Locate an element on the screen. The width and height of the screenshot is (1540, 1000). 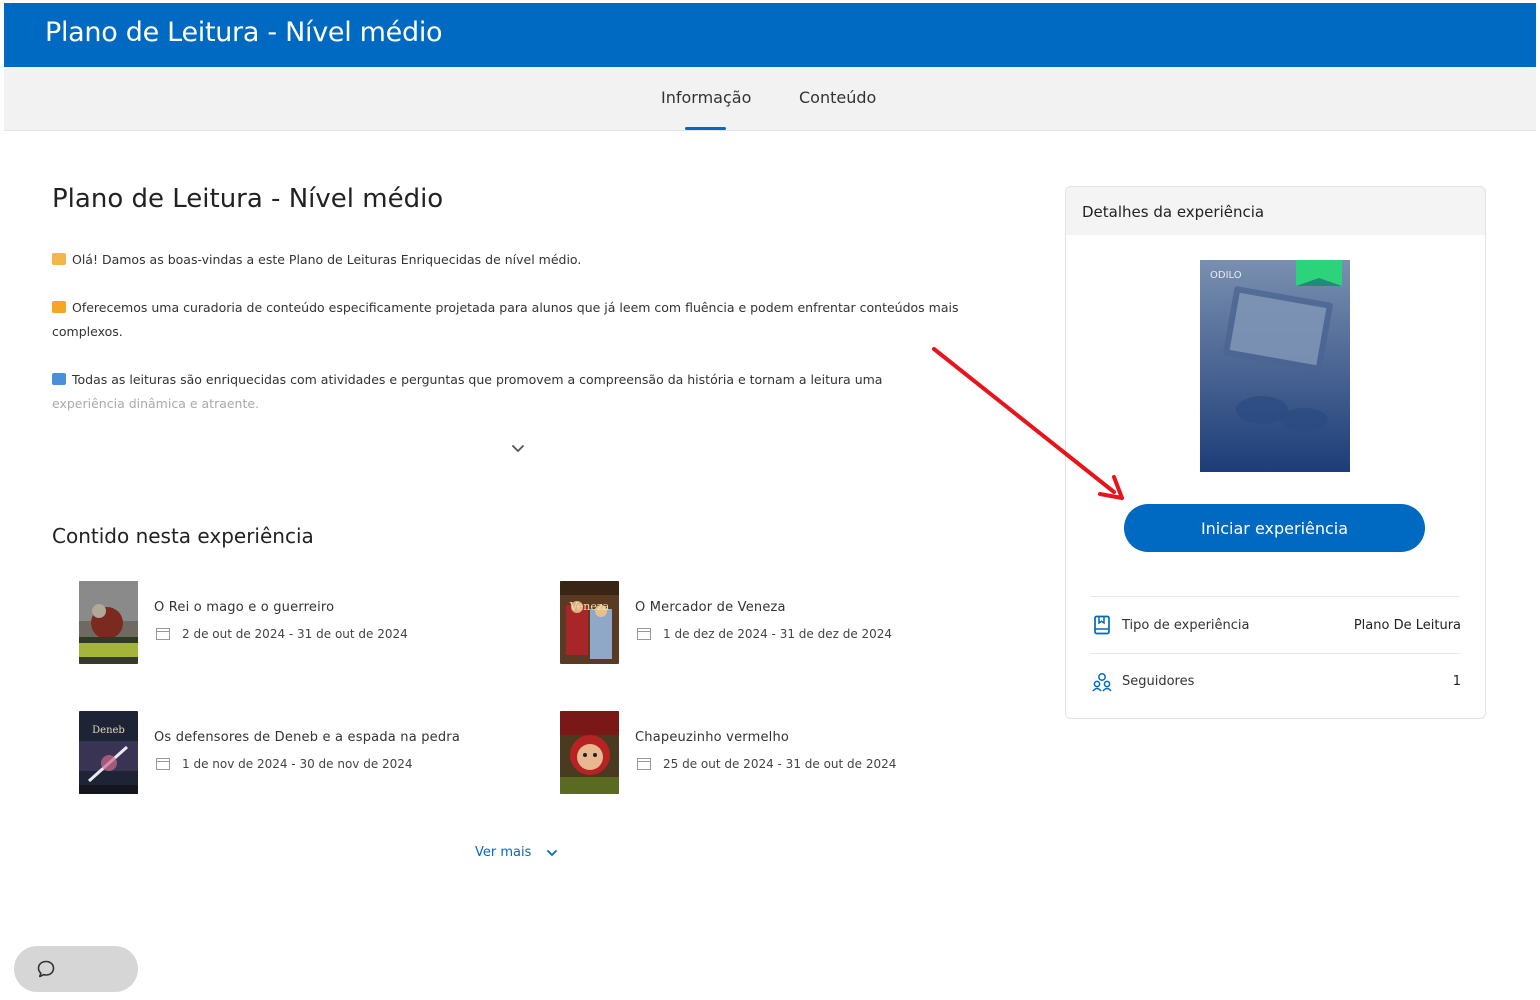
book-cover-deneb: Deneb is located at coordinates (108, 752).